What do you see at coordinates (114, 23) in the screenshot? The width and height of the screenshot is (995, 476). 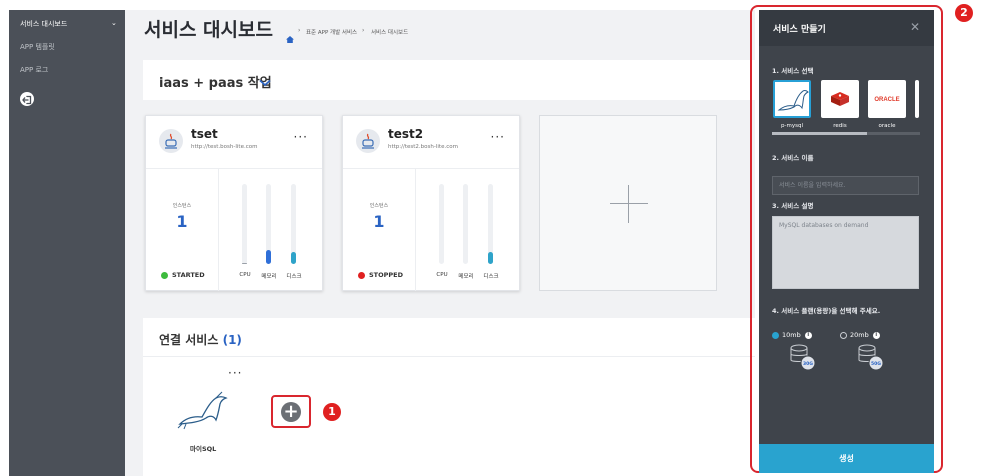 I see `chevron-down-icon: ⌄` at bounding box center [114, 23].